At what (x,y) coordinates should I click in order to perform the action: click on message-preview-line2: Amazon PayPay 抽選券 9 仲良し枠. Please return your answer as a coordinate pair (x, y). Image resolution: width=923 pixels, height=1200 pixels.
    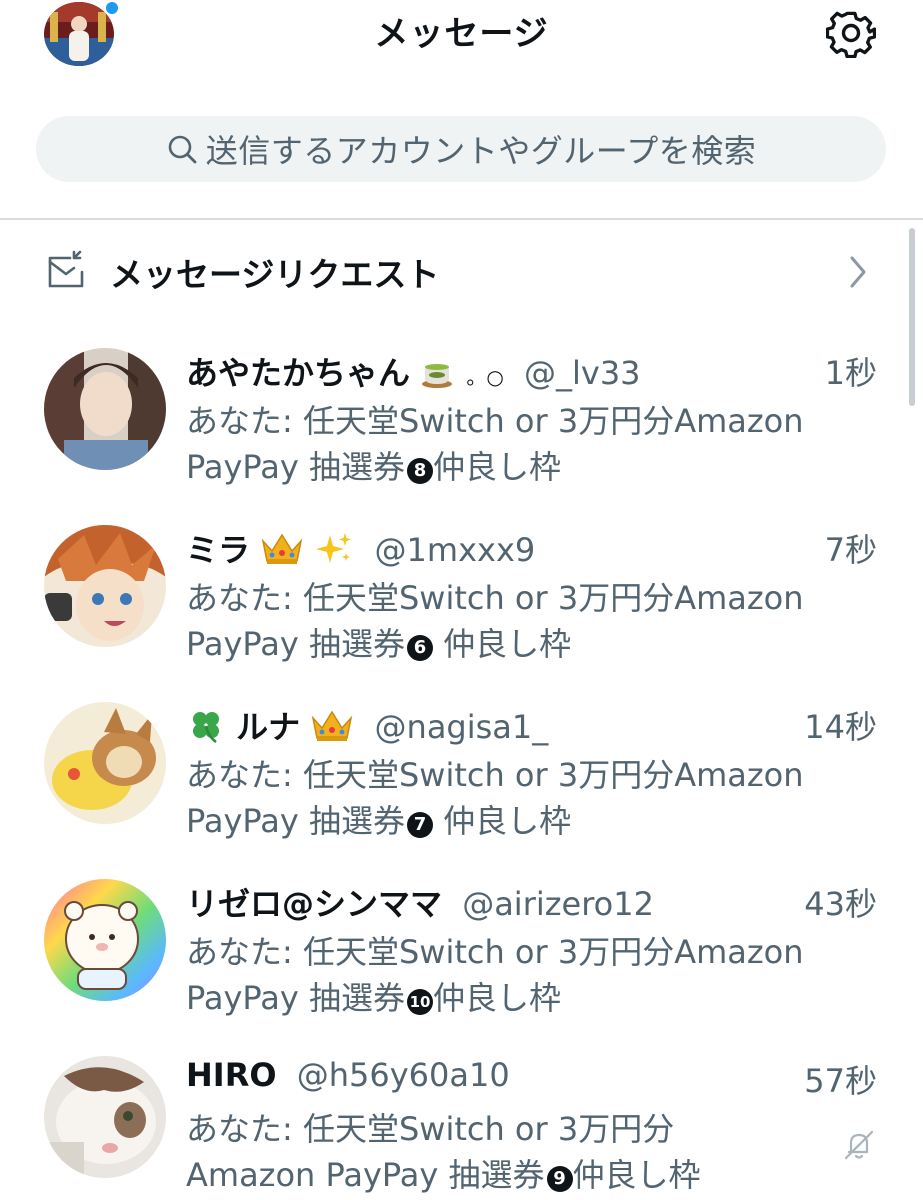
    Looking at the image, I should click on (443, 1173).